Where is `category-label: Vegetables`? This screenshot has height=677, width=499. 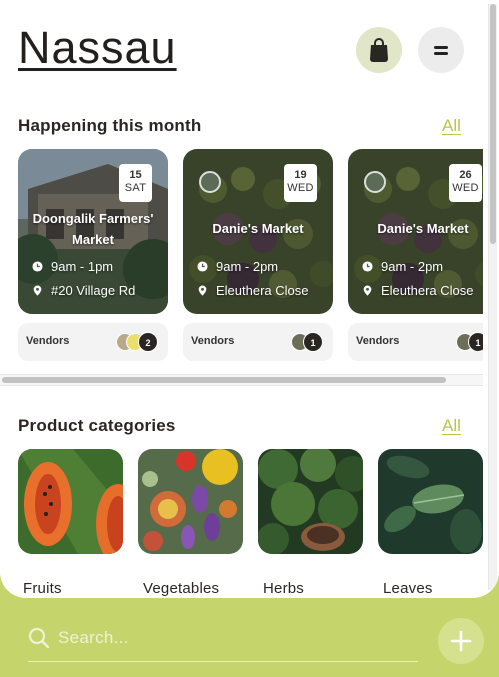
category-label: Vegetables is located at coordinates (181, 588).